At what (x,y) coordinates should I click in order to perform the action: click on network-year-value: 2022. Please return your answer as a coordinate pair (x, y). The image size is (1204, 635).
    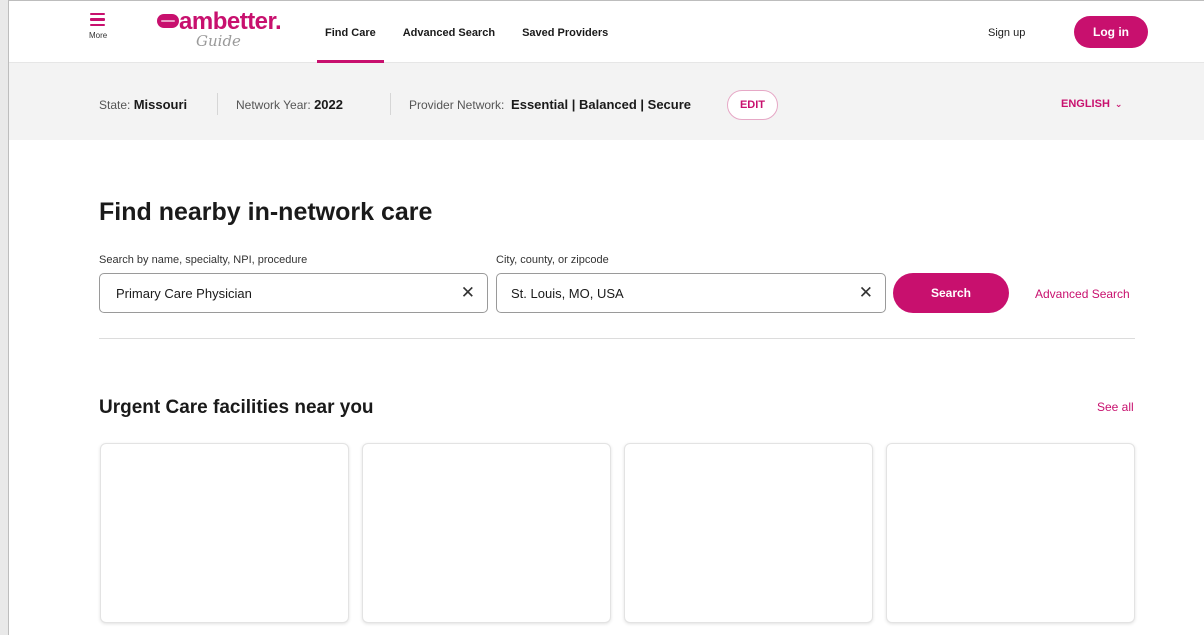
    Looking at the image, I should click on (328, 104).